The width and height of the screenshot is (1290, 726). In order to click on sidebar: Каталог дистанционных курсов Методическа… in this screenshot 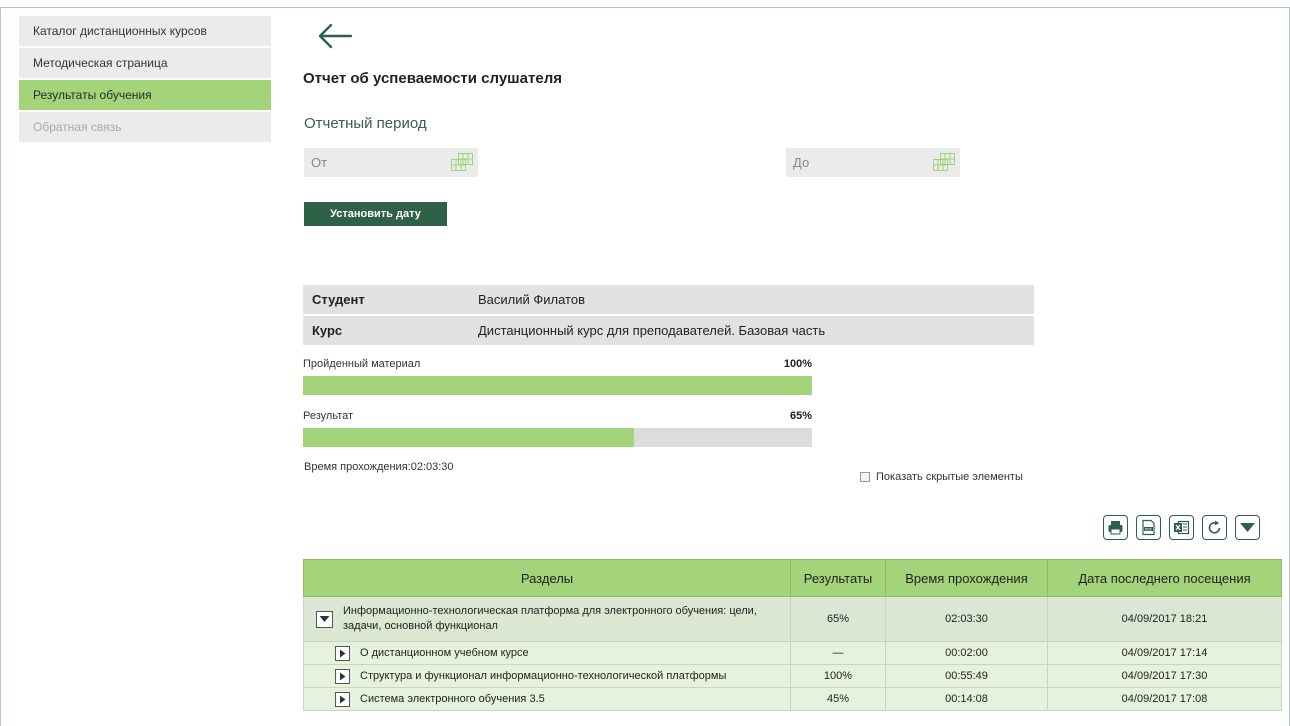, I will do `click(145, 80)`.